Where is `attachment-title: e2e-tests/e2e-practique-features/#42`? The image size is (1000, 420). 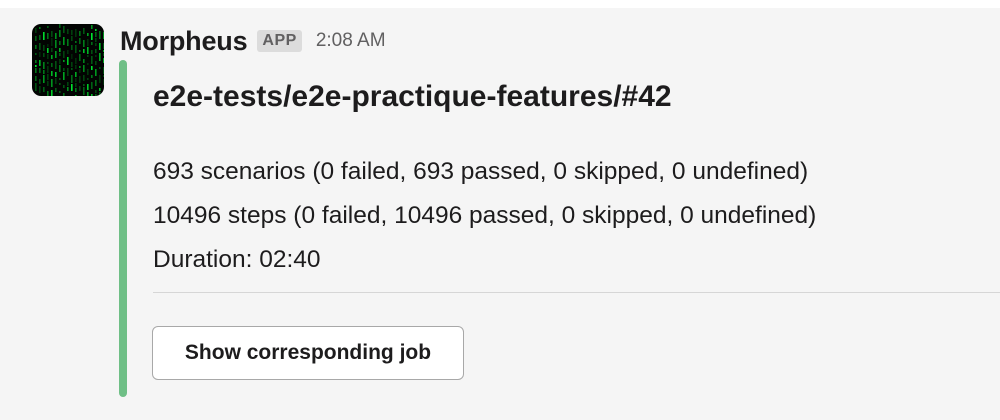 attachment-title: e2e-tests/e2e-practique-features/#42 is located at coordinates (412, 96).